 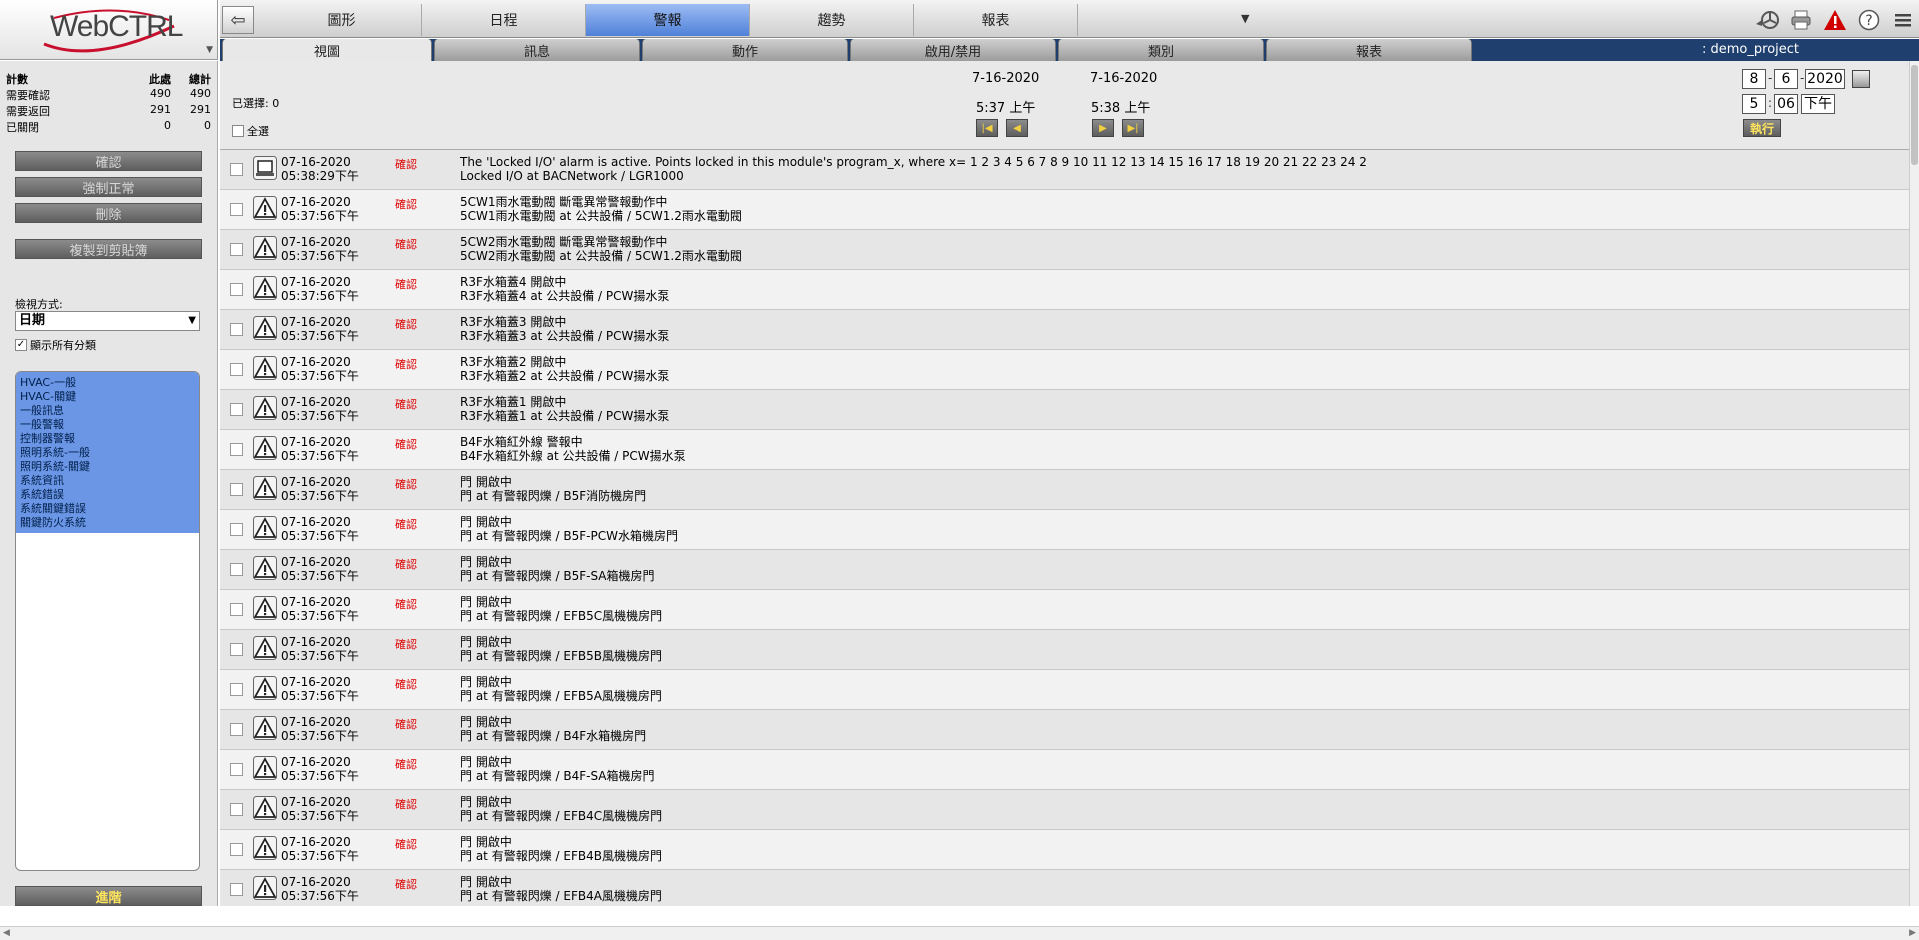 I want to click on show-all-categories: ✓ 顯示所有分類, so click(x=55, y=345).